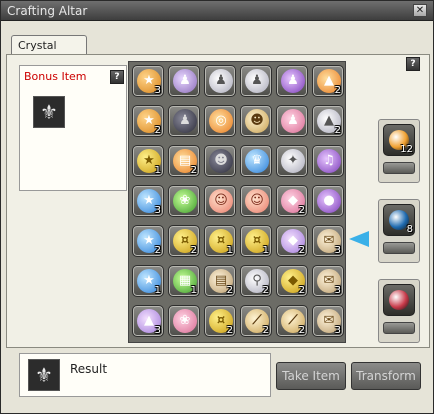  What do you see at coordinates (89, 369) in the screenshot?
I see `result-label: Result` at bounding box center [89, 369].